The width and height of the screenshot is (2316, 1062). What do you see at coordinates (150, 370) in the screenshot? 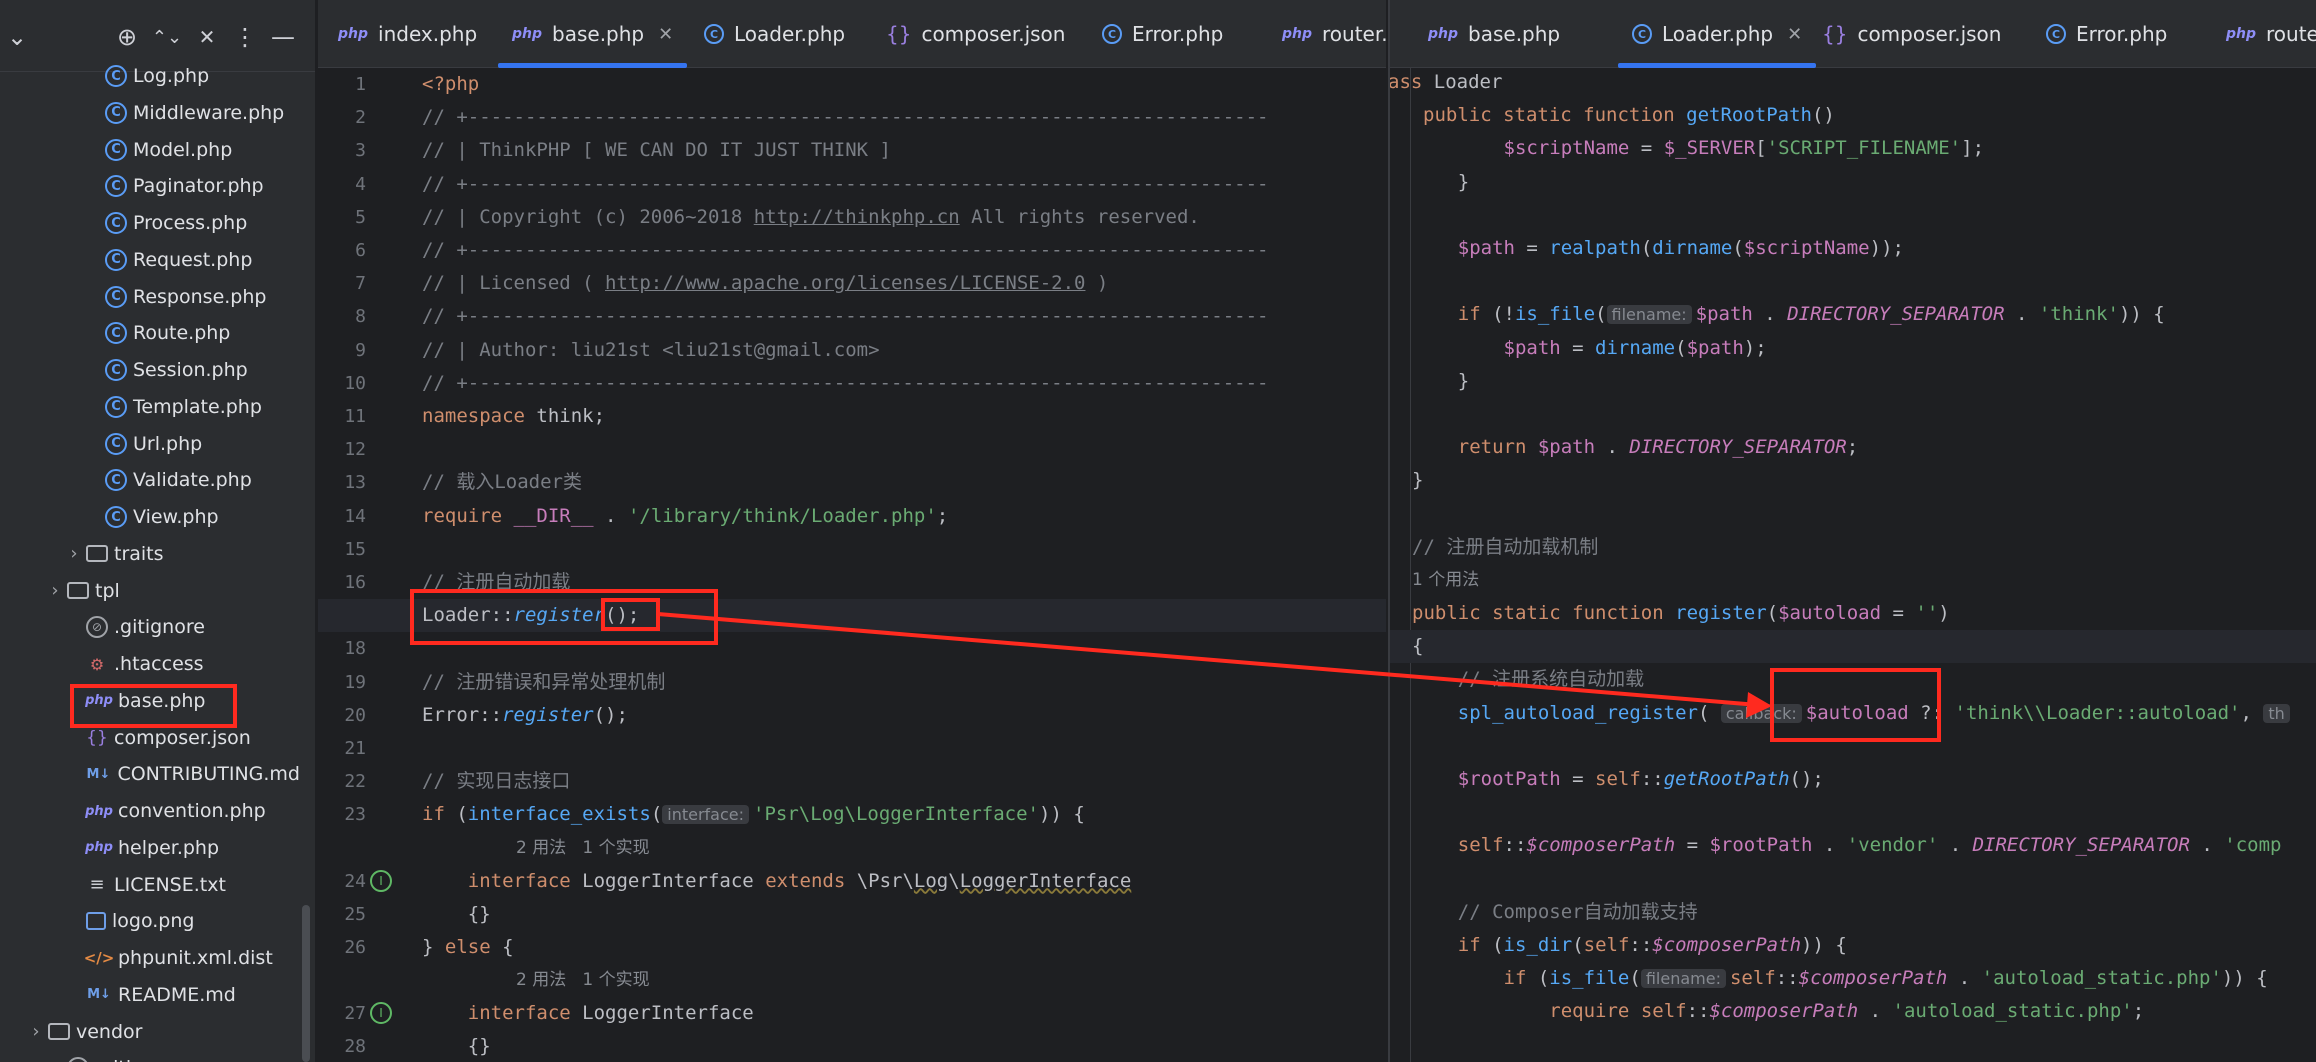
I see `tree-item: C Session.php` at bounding box center [150, 370].